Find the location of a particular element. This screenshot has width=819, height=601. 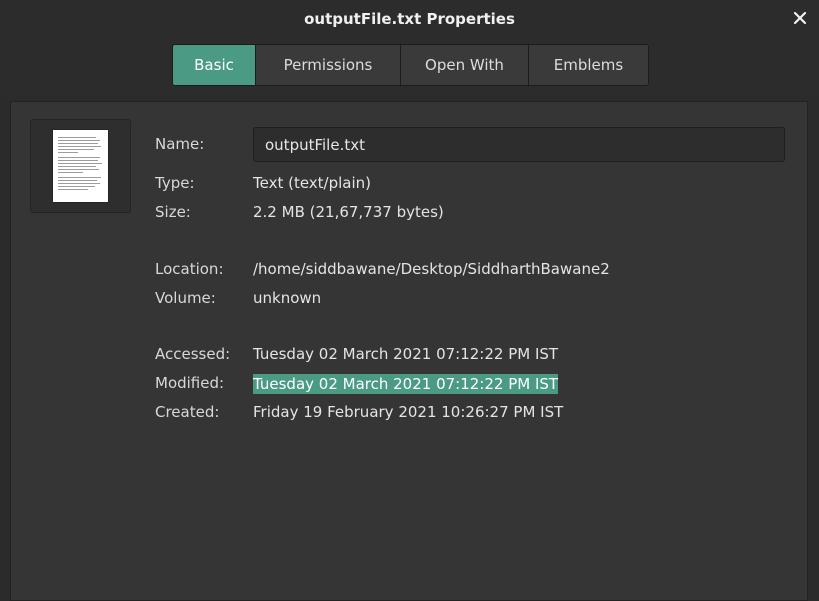

tab-bar: Basic Permissions Open With Emblems is located at coordinates (409, 65).